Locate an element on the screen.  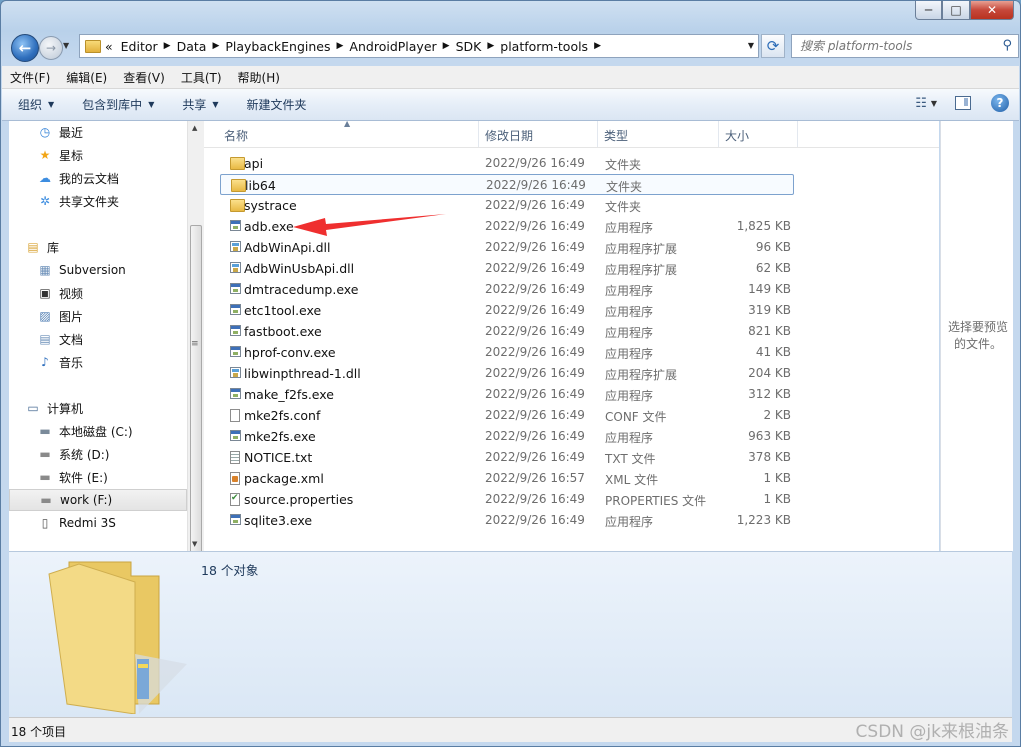
nav-item: ▦ Subversion is located at coordinates (98, 270).